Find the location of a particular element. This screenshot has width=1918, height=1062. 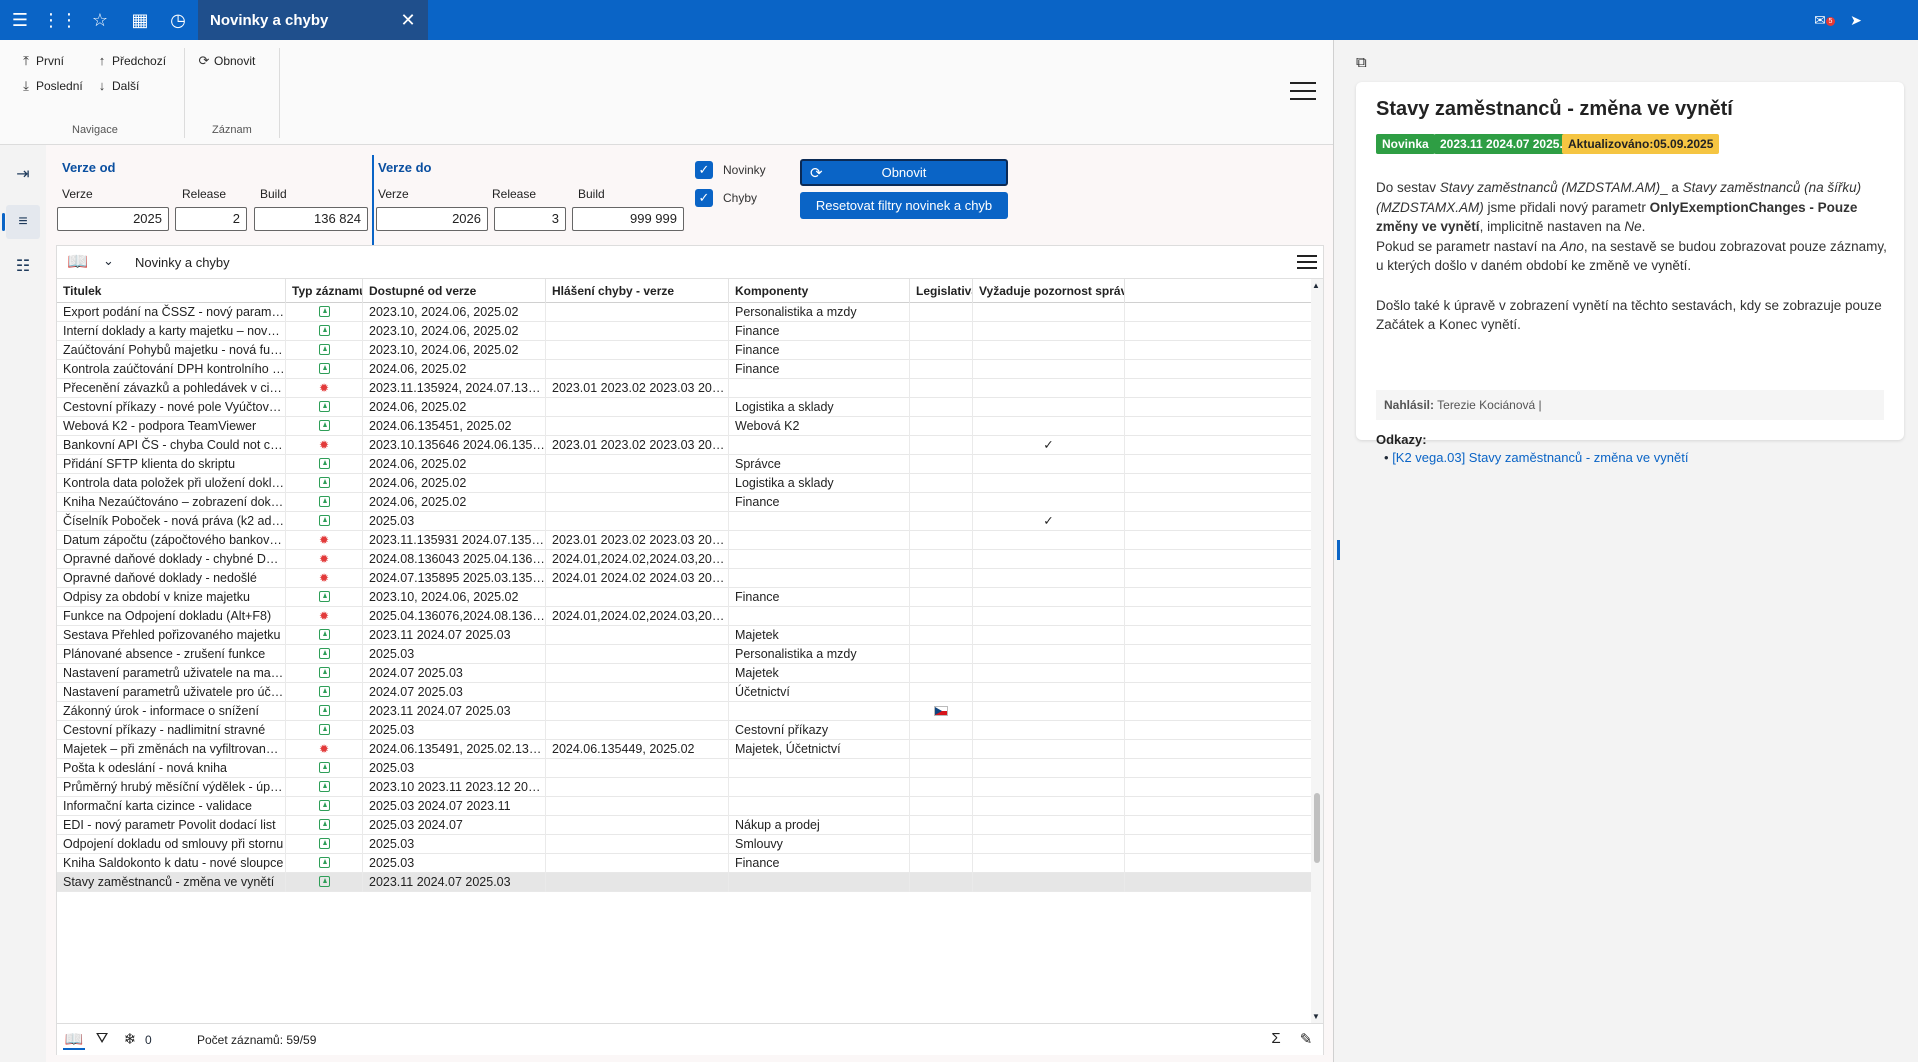

collapse-panel-icon: ⇥ is located at coordinates (23, 174).